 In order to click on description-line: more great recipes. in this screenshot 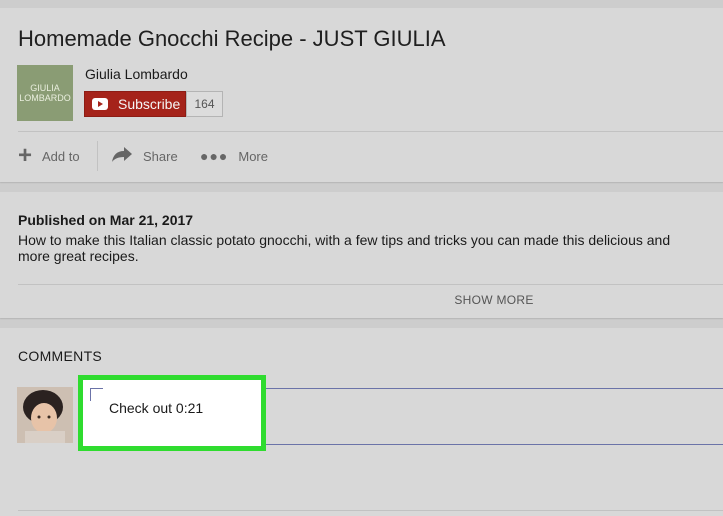, I will do `click(78, 256)`.